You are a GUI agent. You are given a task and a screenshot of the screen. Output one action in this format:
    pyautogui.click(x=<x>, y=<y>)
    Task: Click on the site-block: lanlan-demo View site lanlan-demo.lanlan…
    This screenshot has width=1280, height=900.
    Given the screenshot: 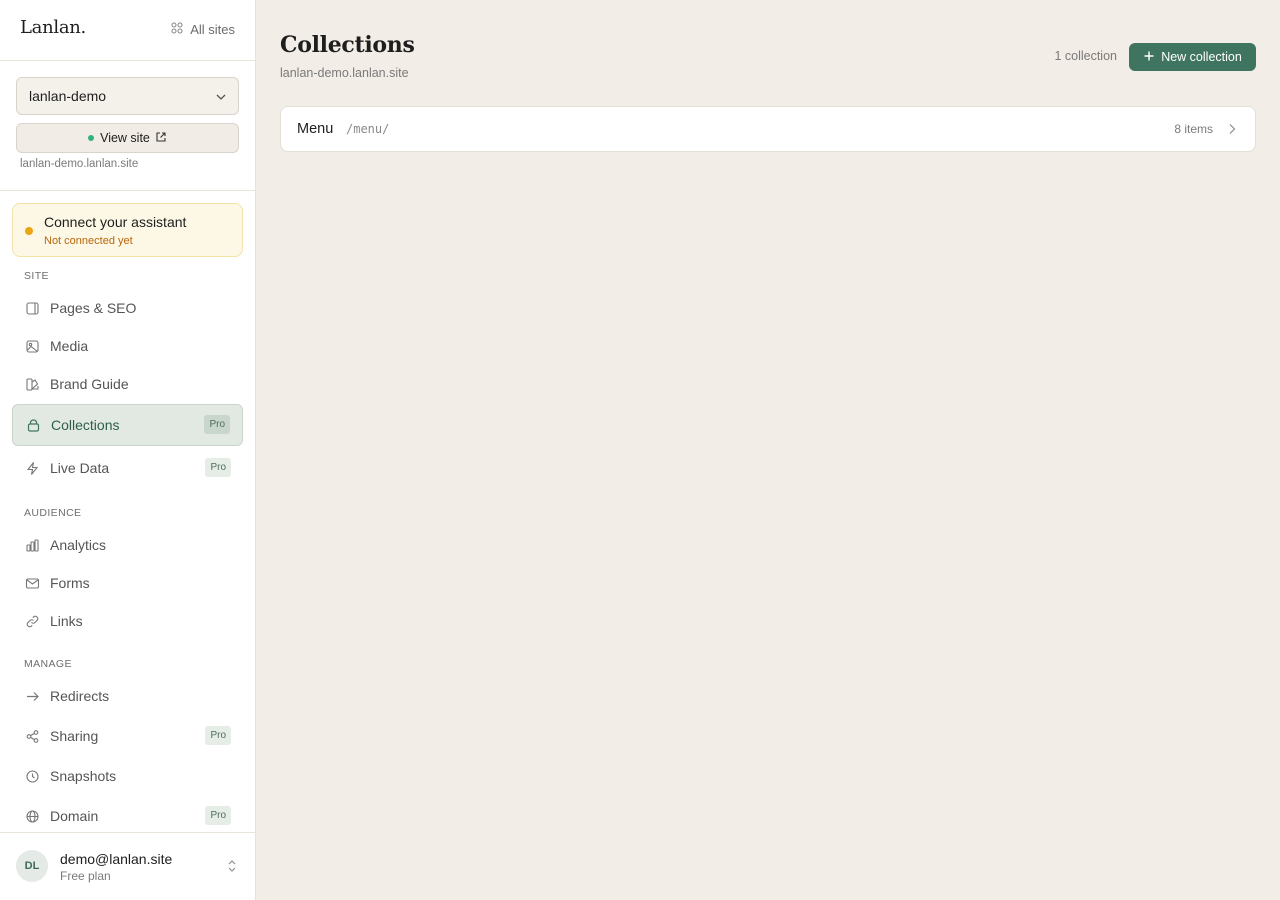 What is the action you would take?
    pyautogui.click(x=127, y=126)
    